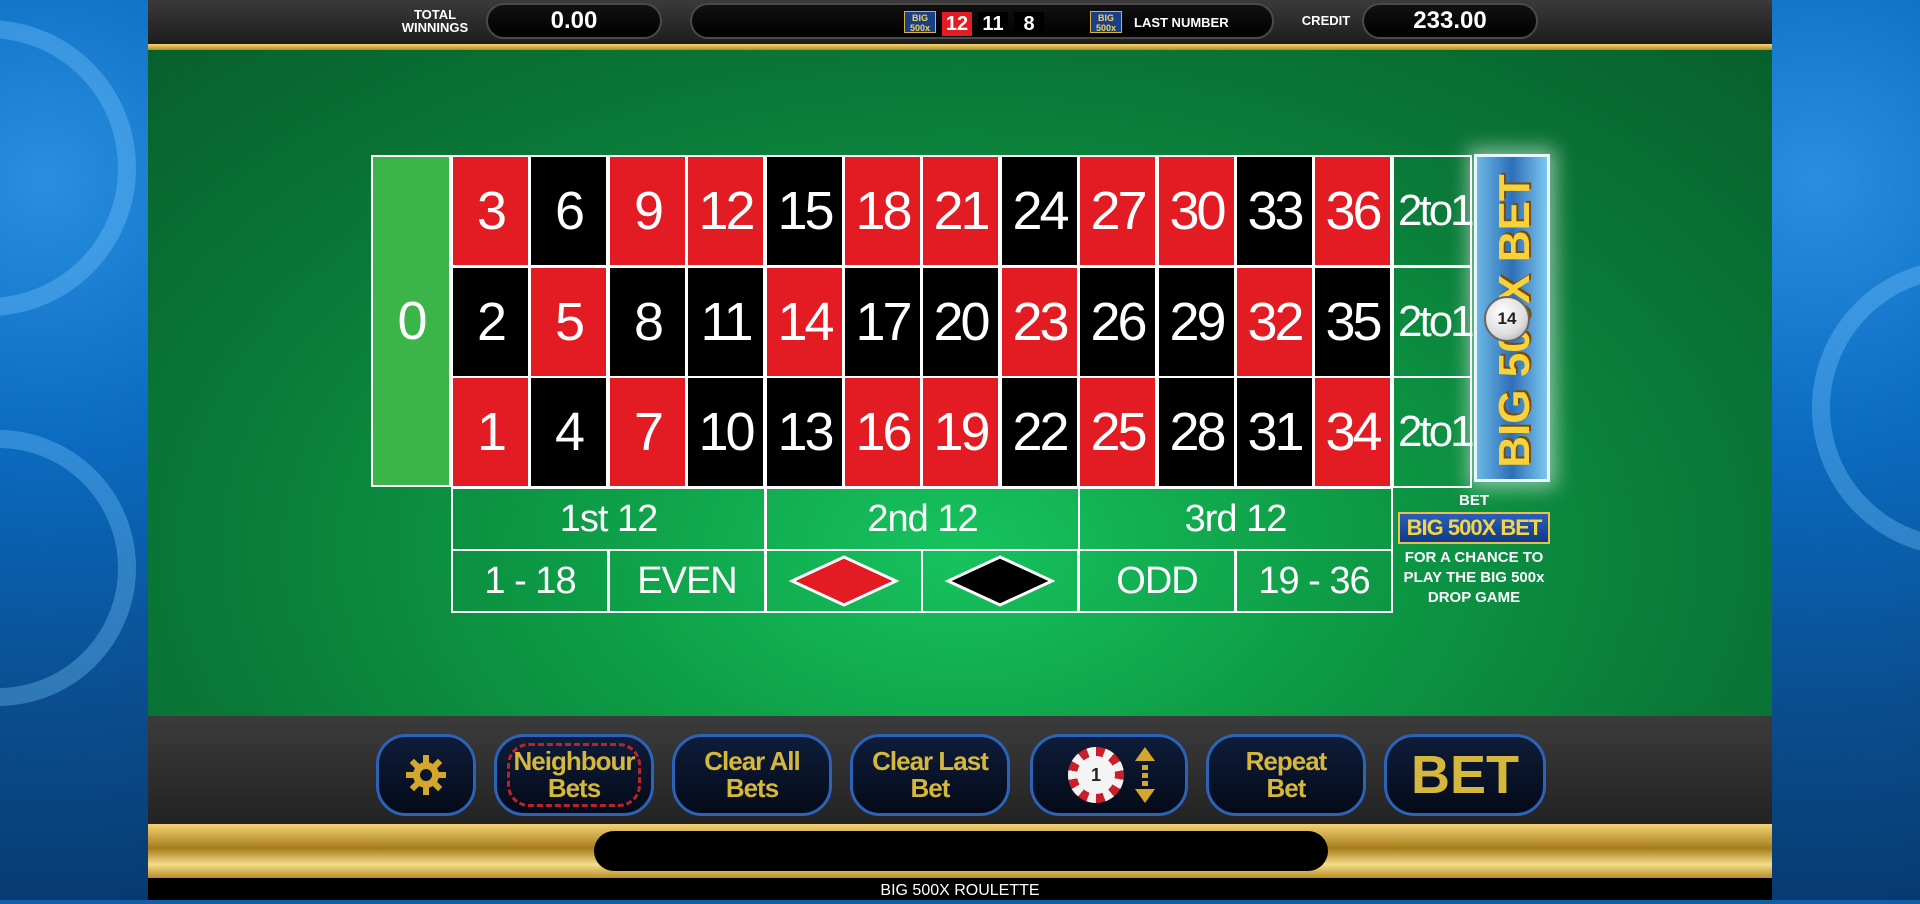  What do you see at coordinates (1314, 581) in the screenshot?
I see `bet-high-19-36: 19 - 36` at bounding box center [1314, 581].